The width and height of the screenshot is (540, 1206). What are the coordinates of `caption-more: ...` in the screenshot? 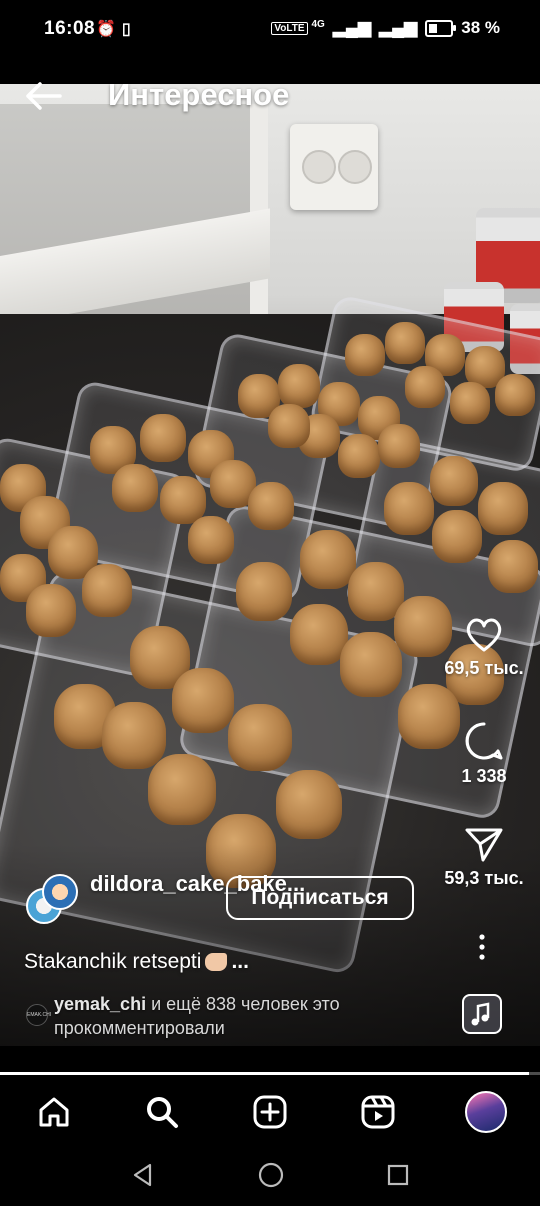 It's located at (240, 961).